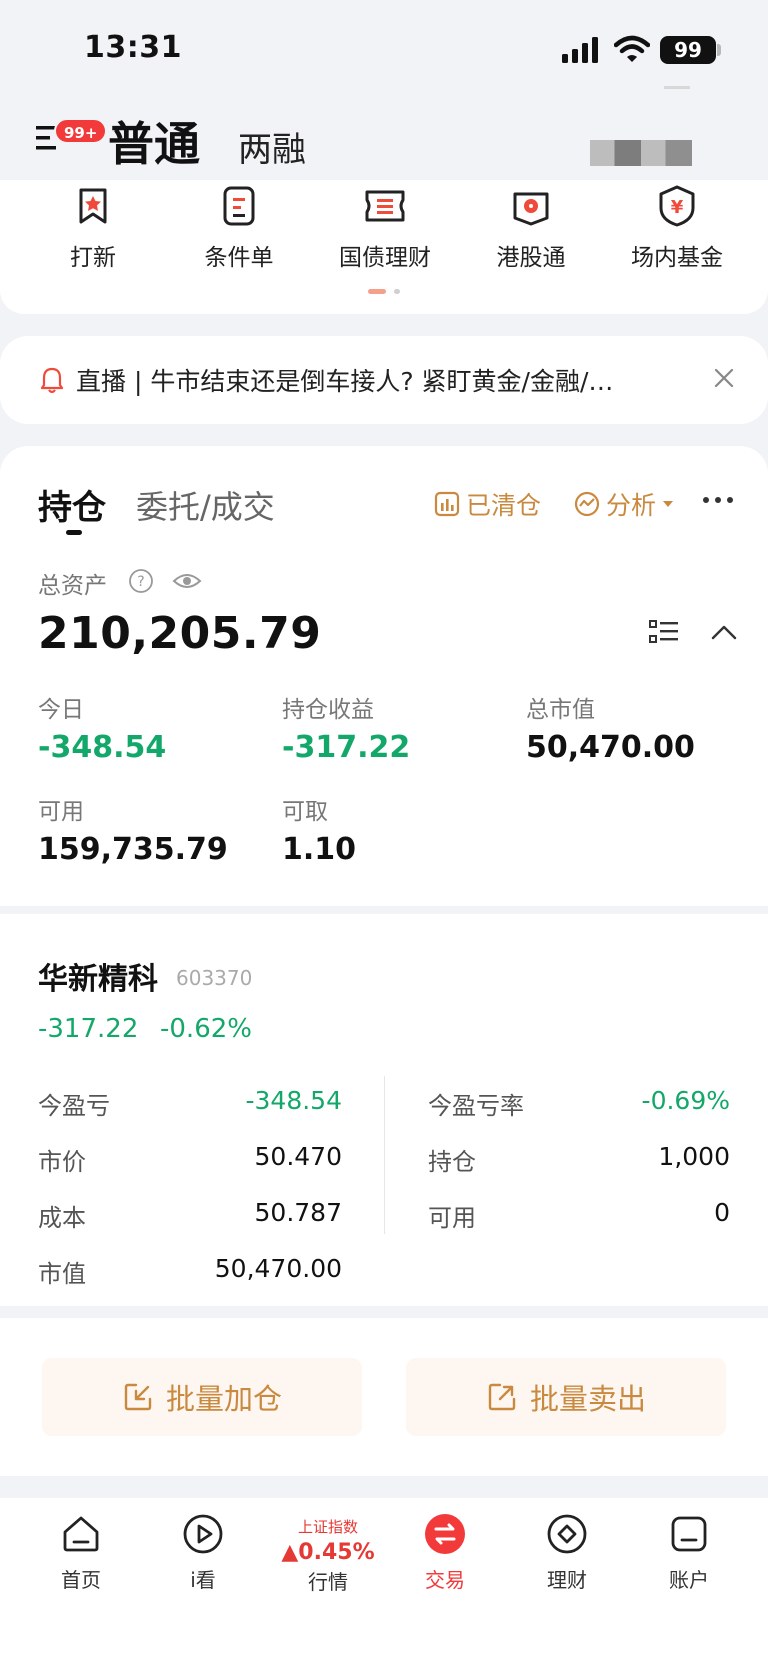 The width and height of the screenshot is (768, 1664). What do you see at coordinates (452, 1218) in the screenshot?
I see `detail-label-available: 可用` at bounding box center [452, 1218].